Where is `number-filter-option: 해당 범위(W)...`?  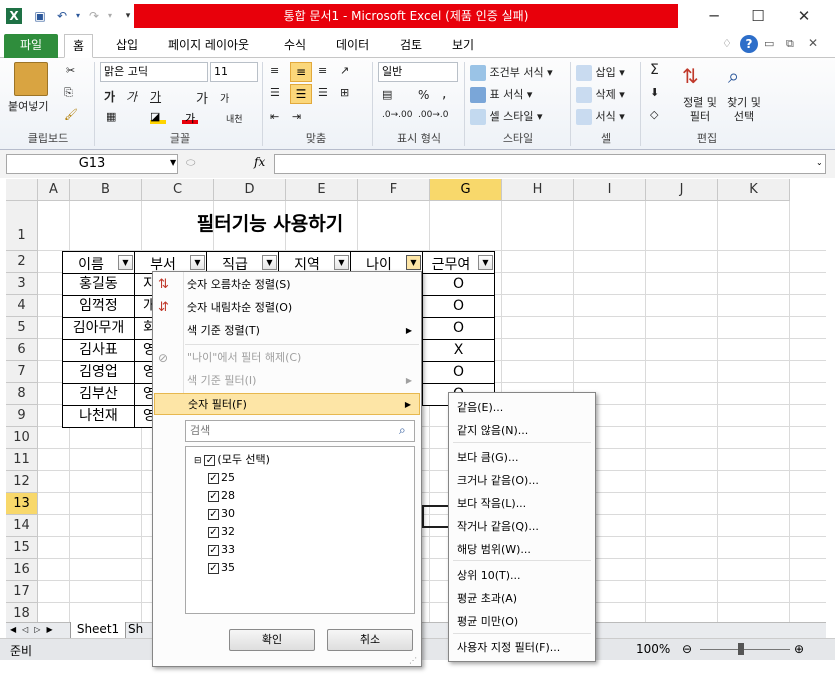 number-filter-option: 해당 범위(W)... is located at coordinates (522, 550).